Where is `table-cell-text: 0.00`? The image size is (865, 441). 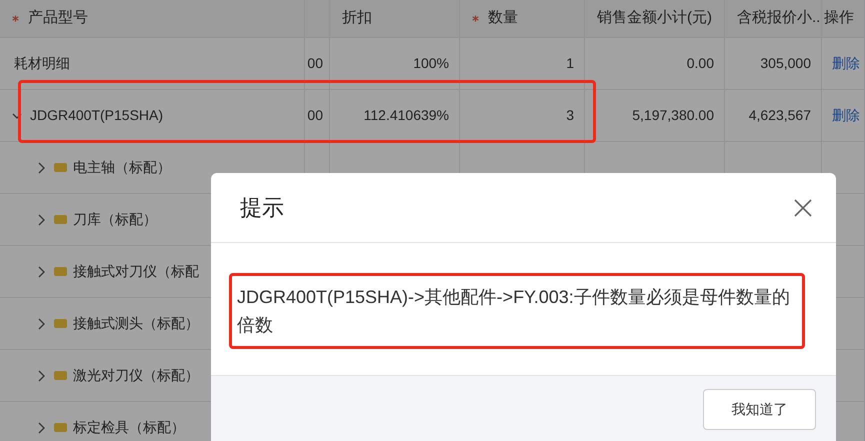 table-cell-text: 0.00 is located at coordinates (700, 63).